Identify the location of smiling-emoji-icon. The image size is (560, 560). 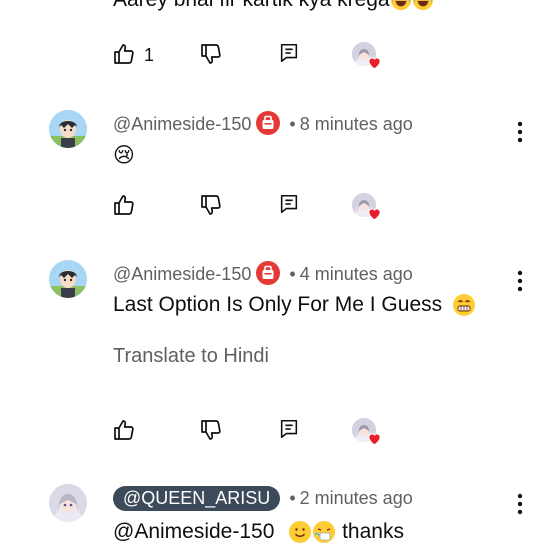
(300, 532).